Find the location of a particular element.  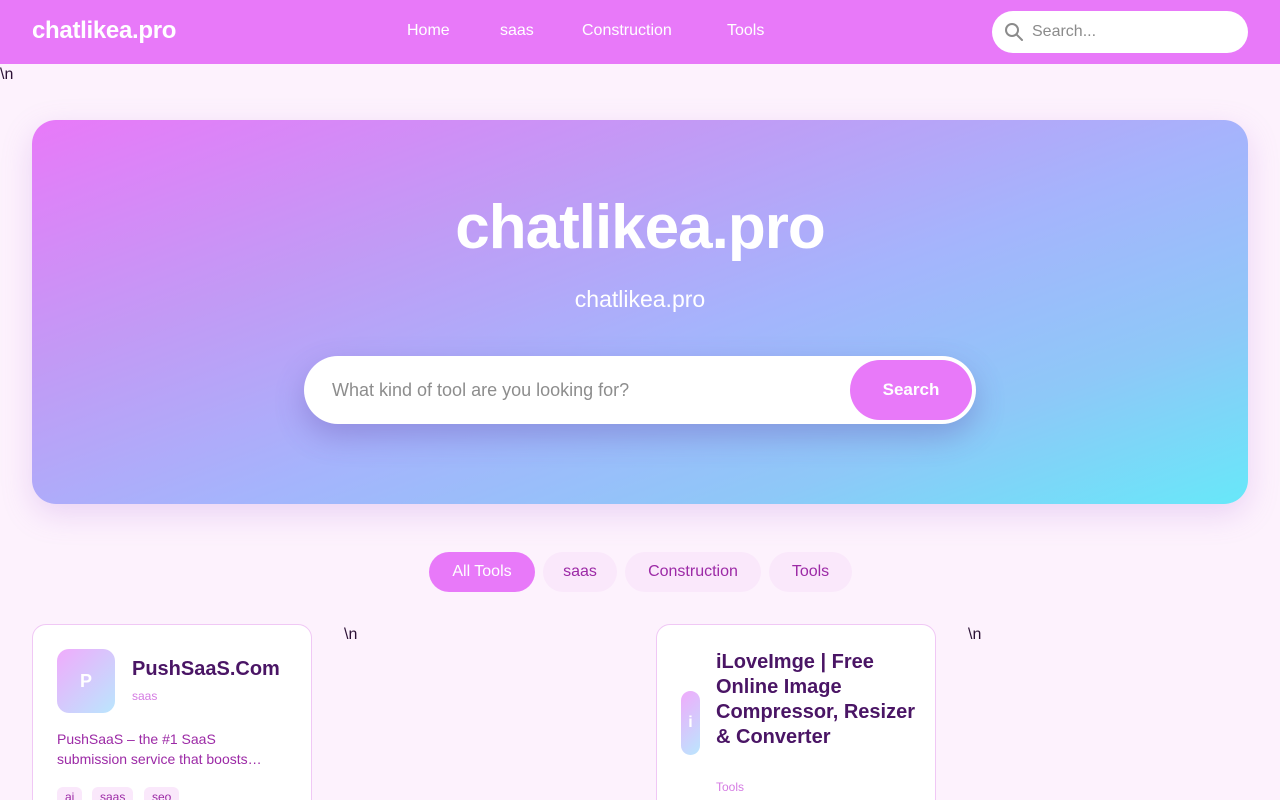

site-logo: chatlikea.pro is located at coordinates (104, 31).